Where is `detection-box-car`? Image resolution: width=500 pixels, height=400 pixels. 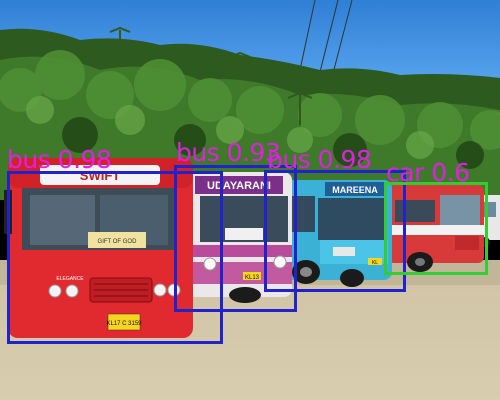 detection-box-car is located at coordinates (436, 228).